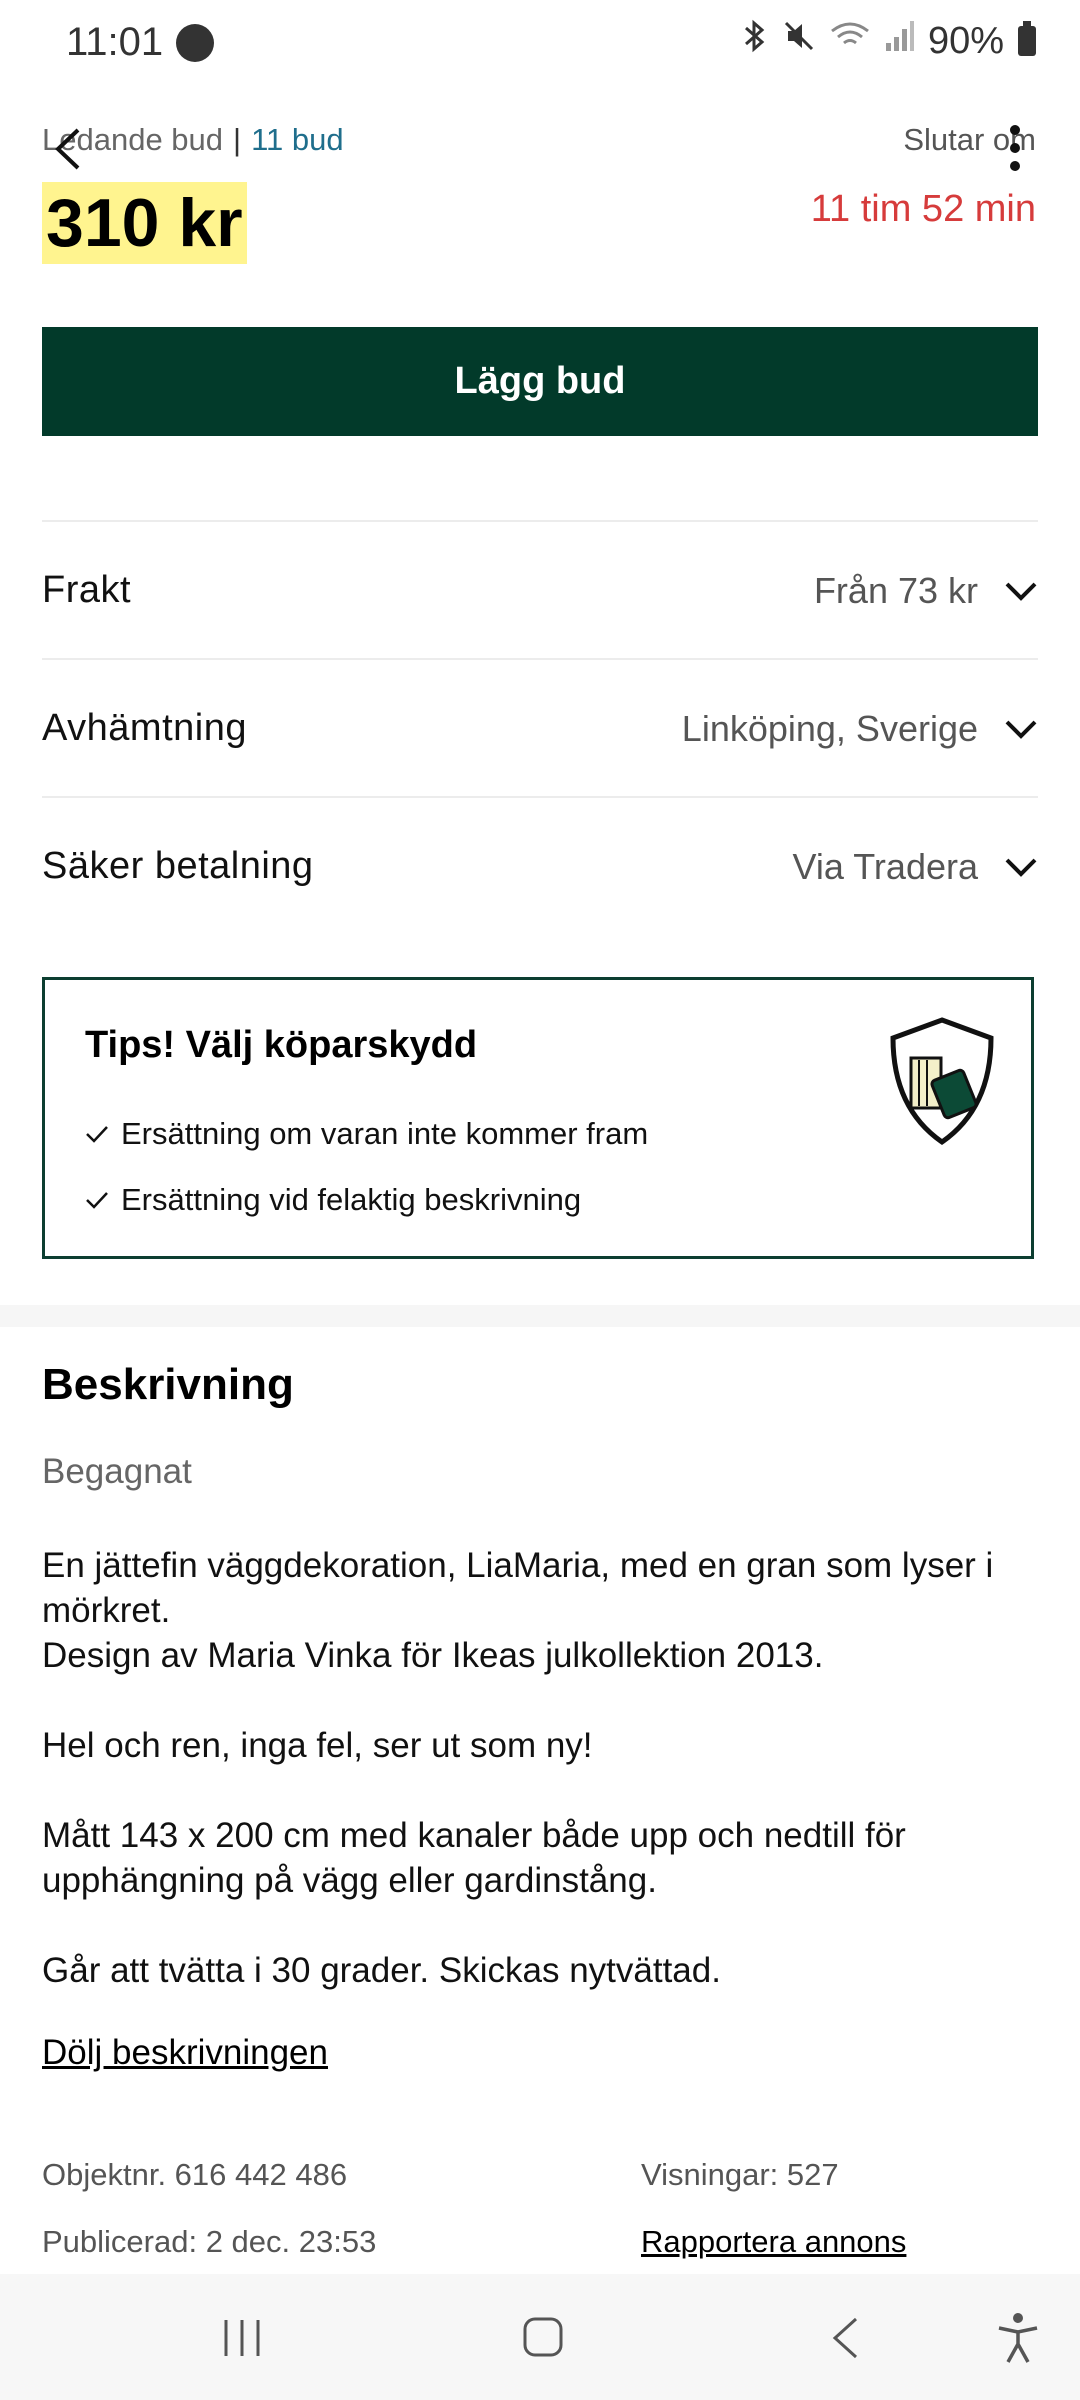  What do you see at coordinates (195, 2174) in the screenshot?
I see `object-number: Objektnr. 616 442 486` at bounding box center [195, 2174].